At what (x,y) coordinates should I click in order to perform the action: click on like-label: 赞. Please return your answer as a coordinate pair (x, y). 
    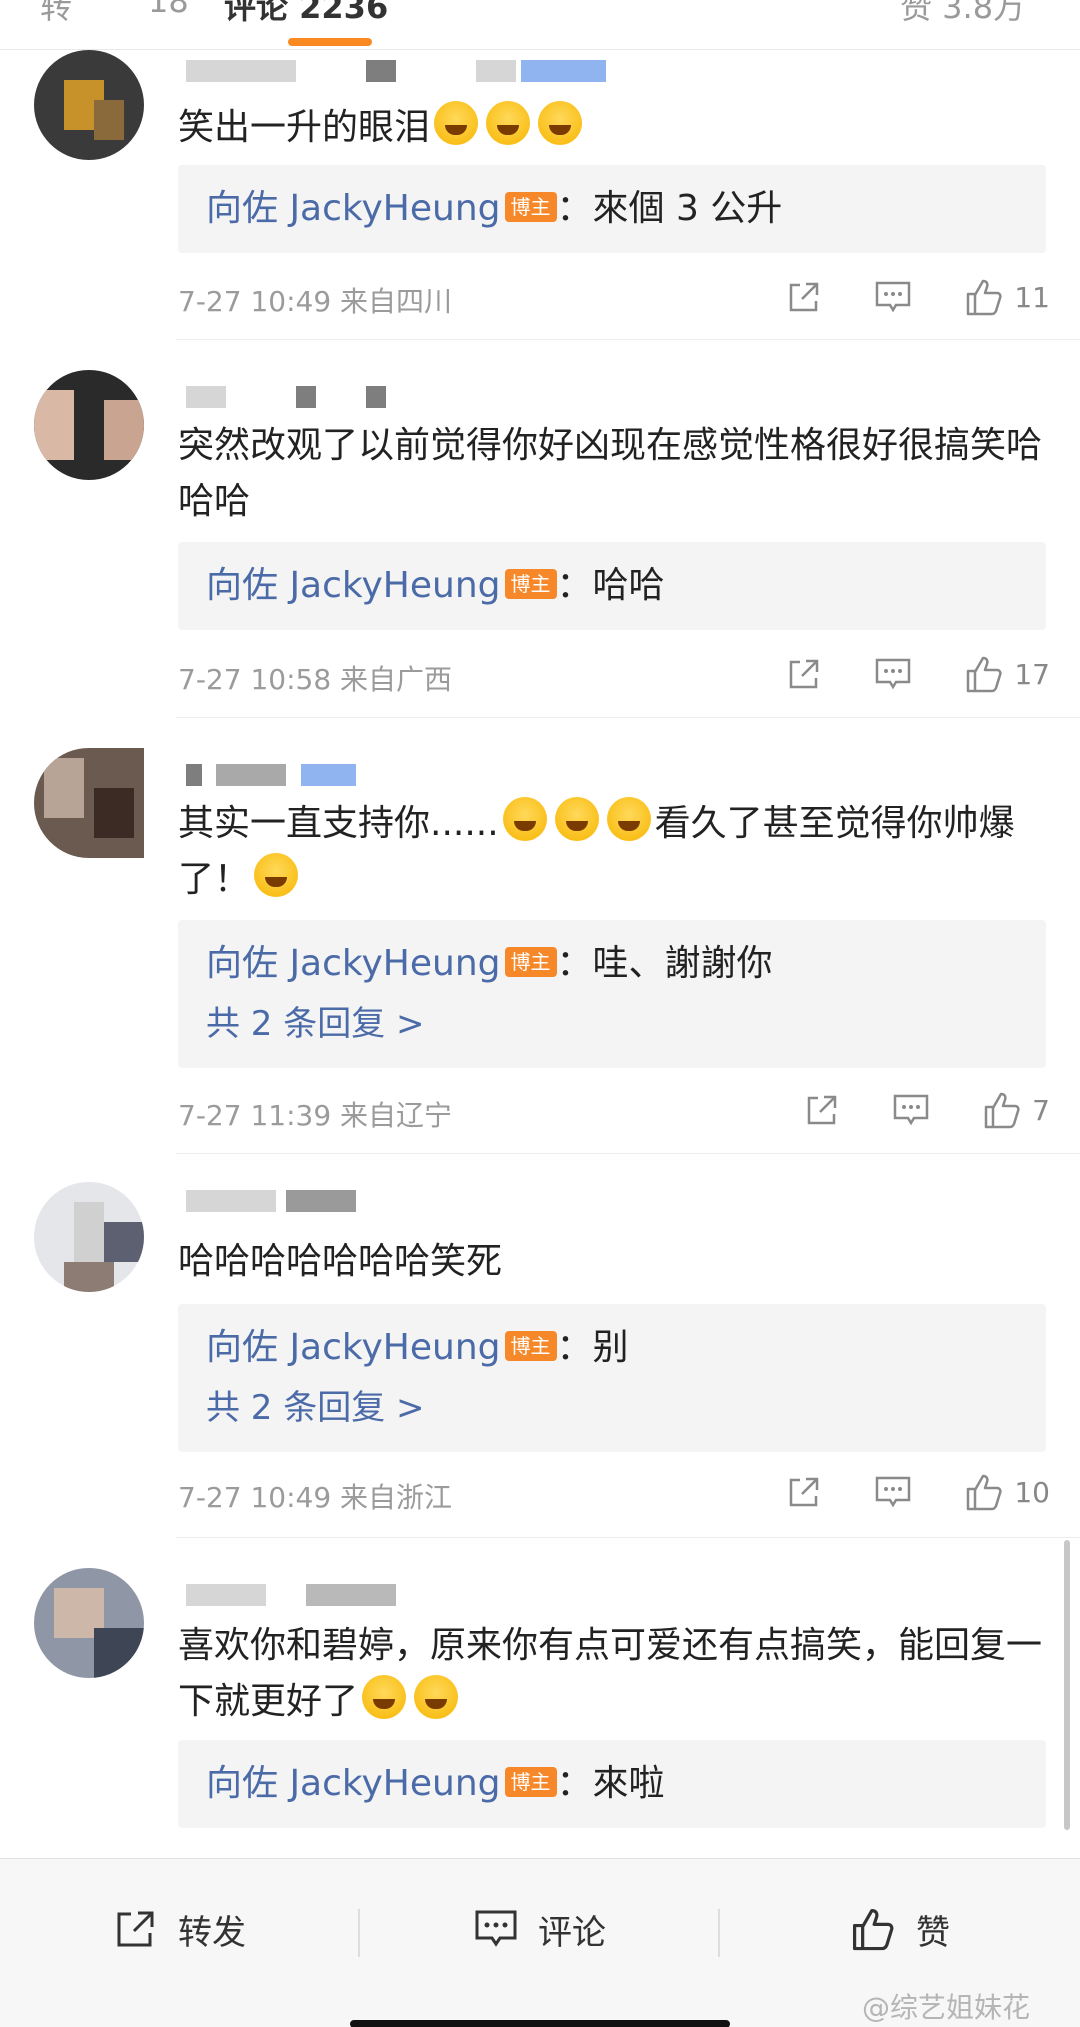
    Looking at the image, I should click on (933, 1932).